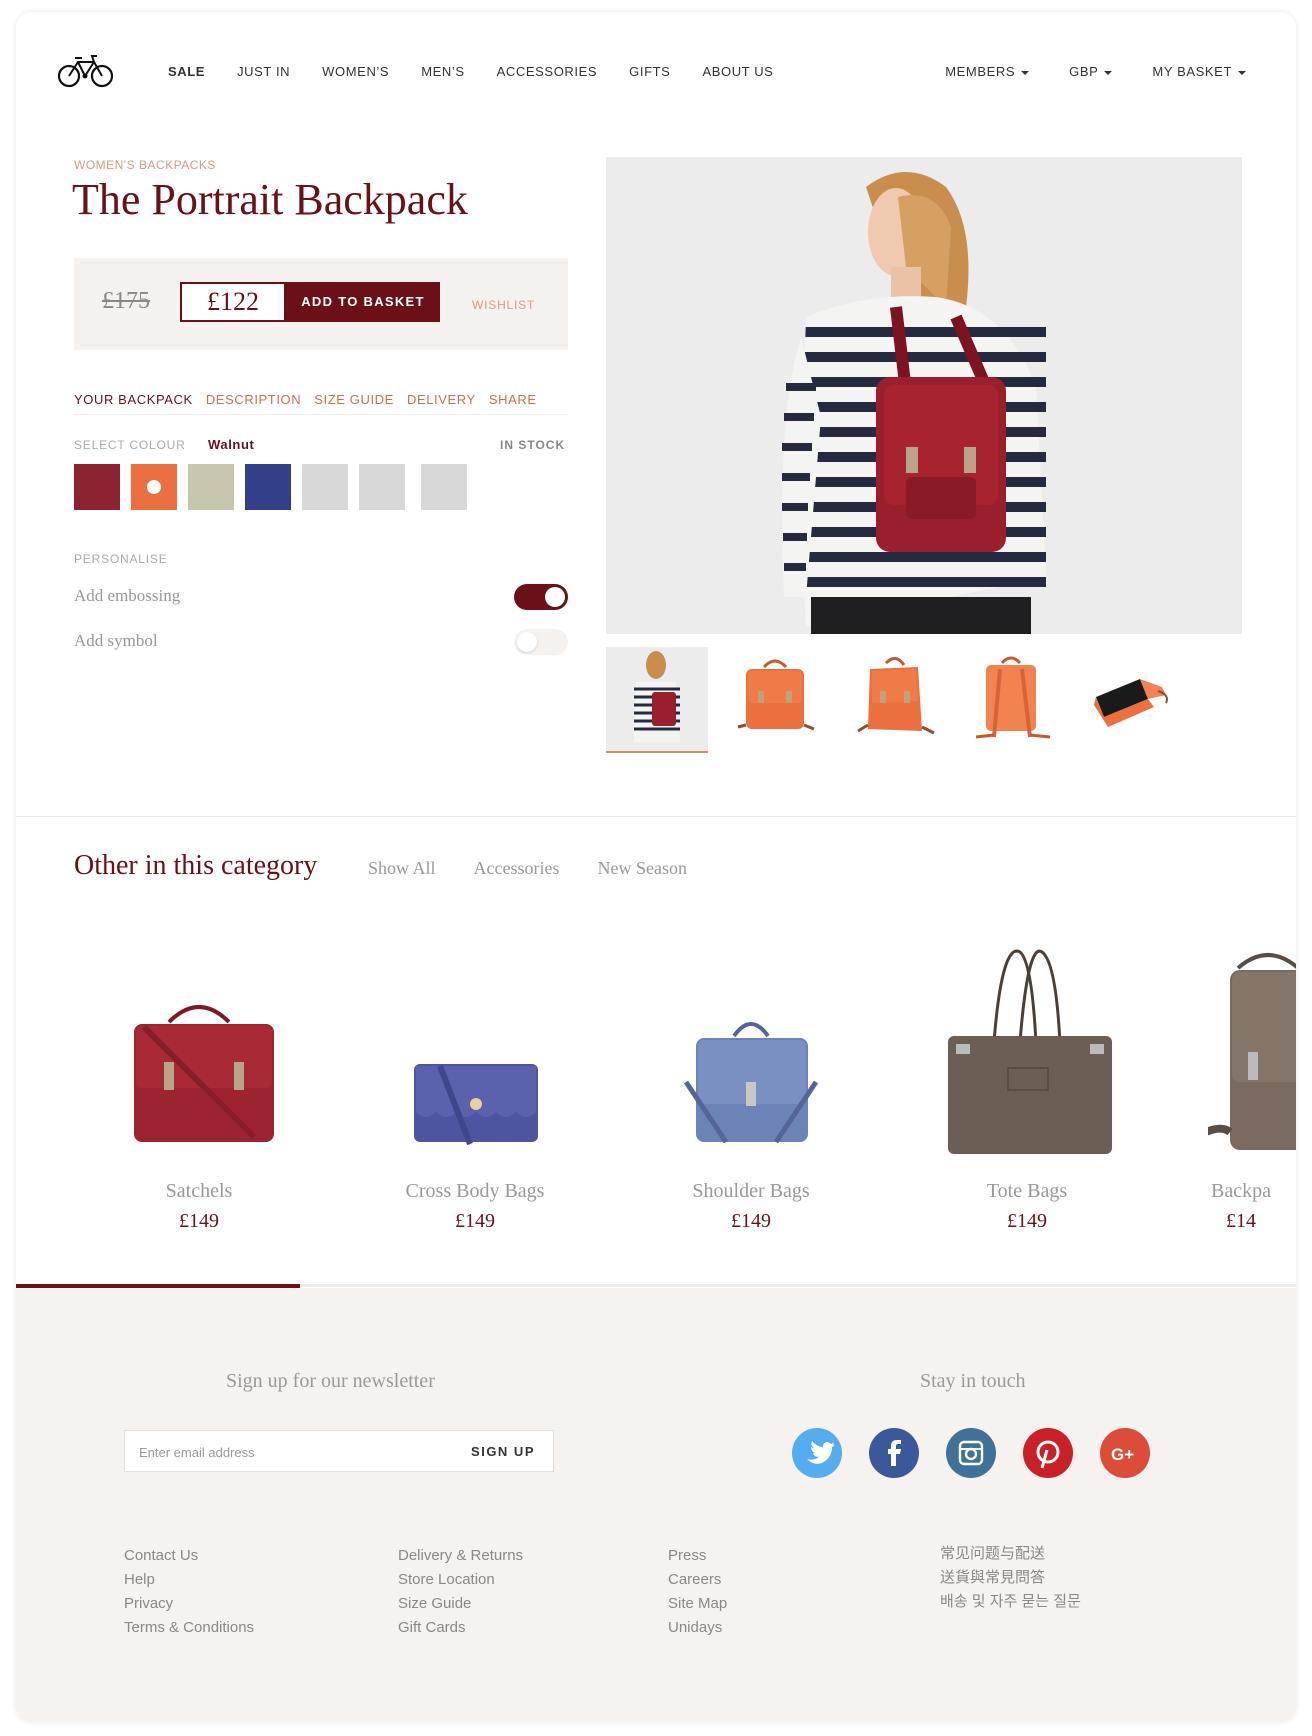  Describe the element at coordinates (460, 1580) in the screenshot. I see `footer-link-store-location: Store Location` at that location.